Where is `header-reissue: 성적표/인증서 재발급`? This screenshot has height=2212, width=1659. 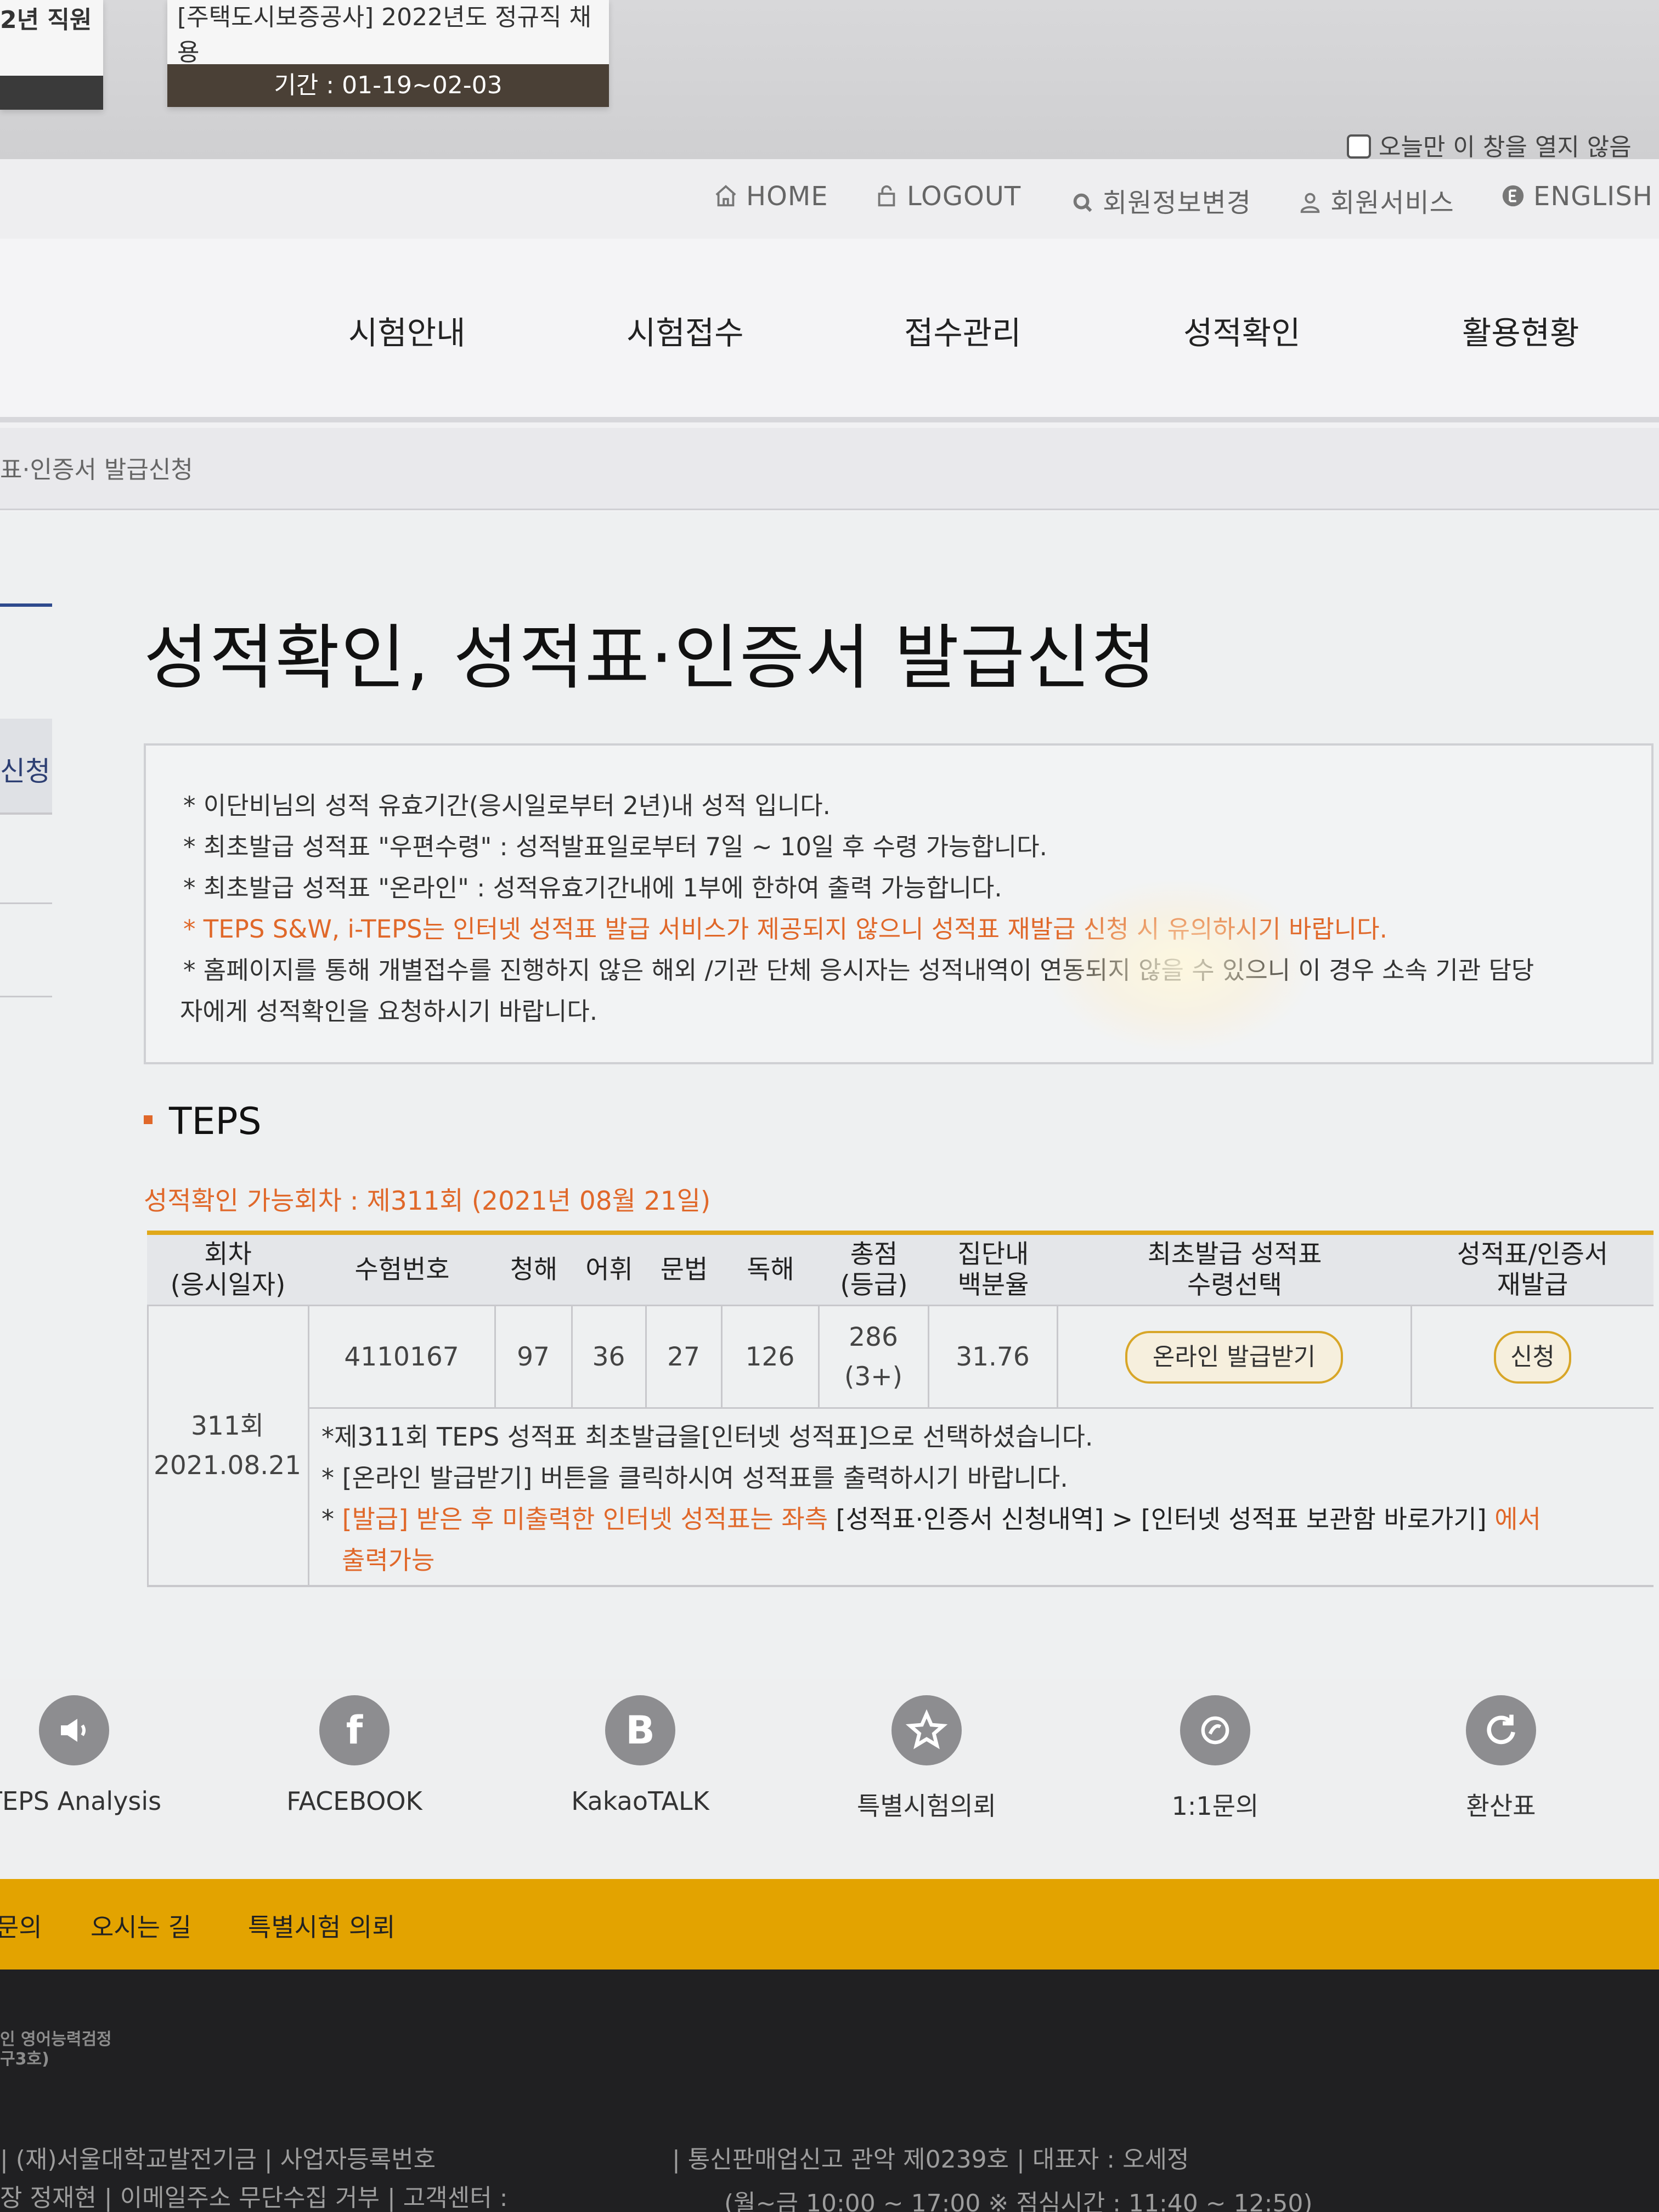 header-reissue: 성적표/인증서 재발급 is located at coordinates (1533, 1270).